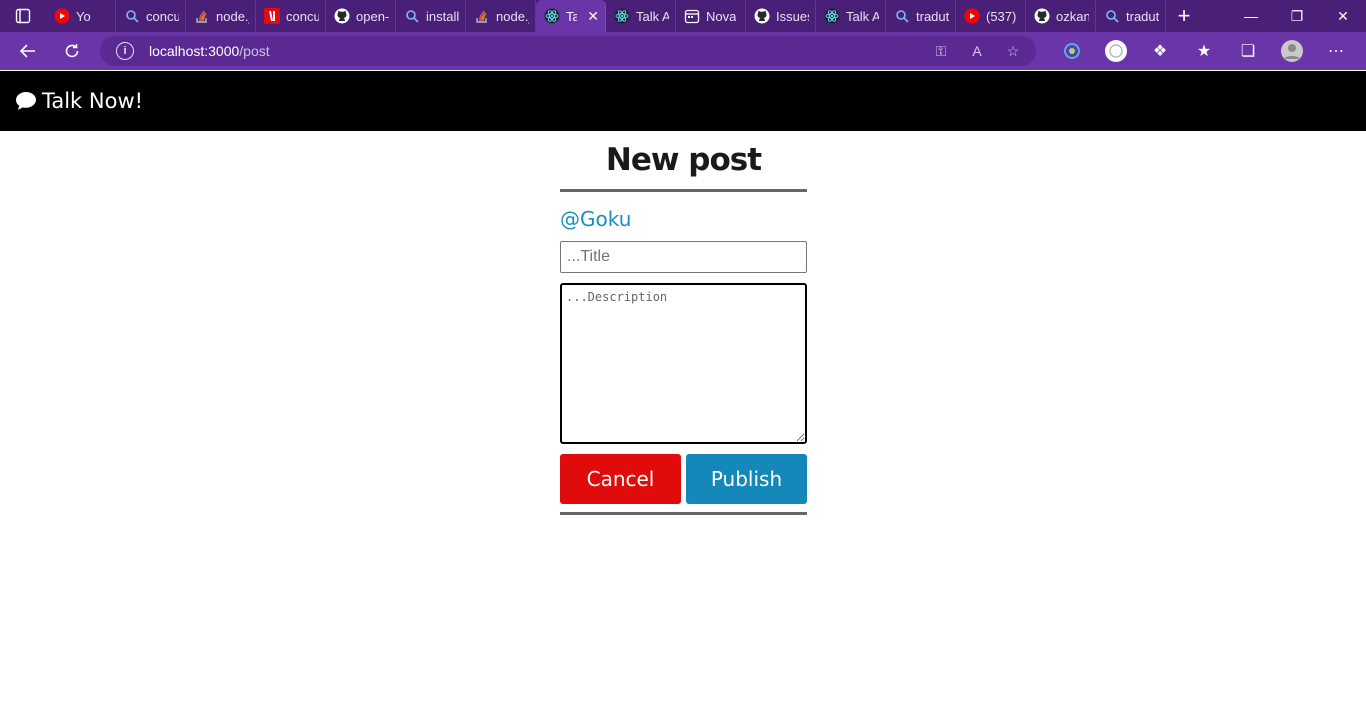  I want to click on refresh-icon, so click(72, 51).